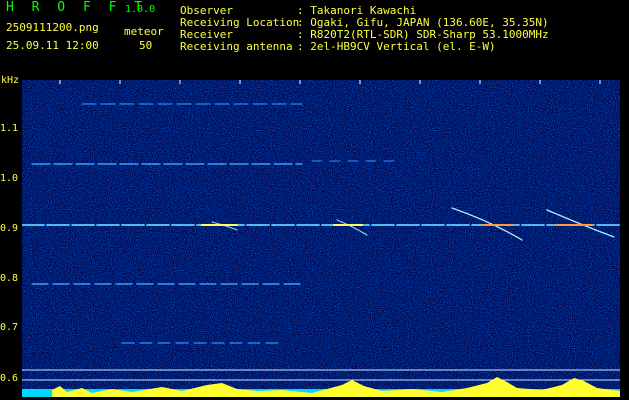 This screenshot has width=629, height=400. Describe the element at coordinates (9, 327) in the screenshot. I see `freq-label: 0.7` at that location.